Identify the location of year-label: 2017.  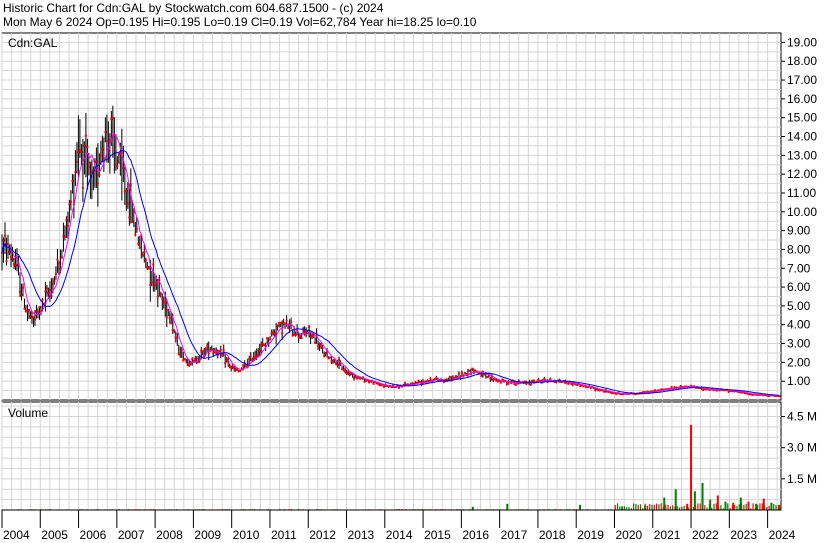
(514, 535).